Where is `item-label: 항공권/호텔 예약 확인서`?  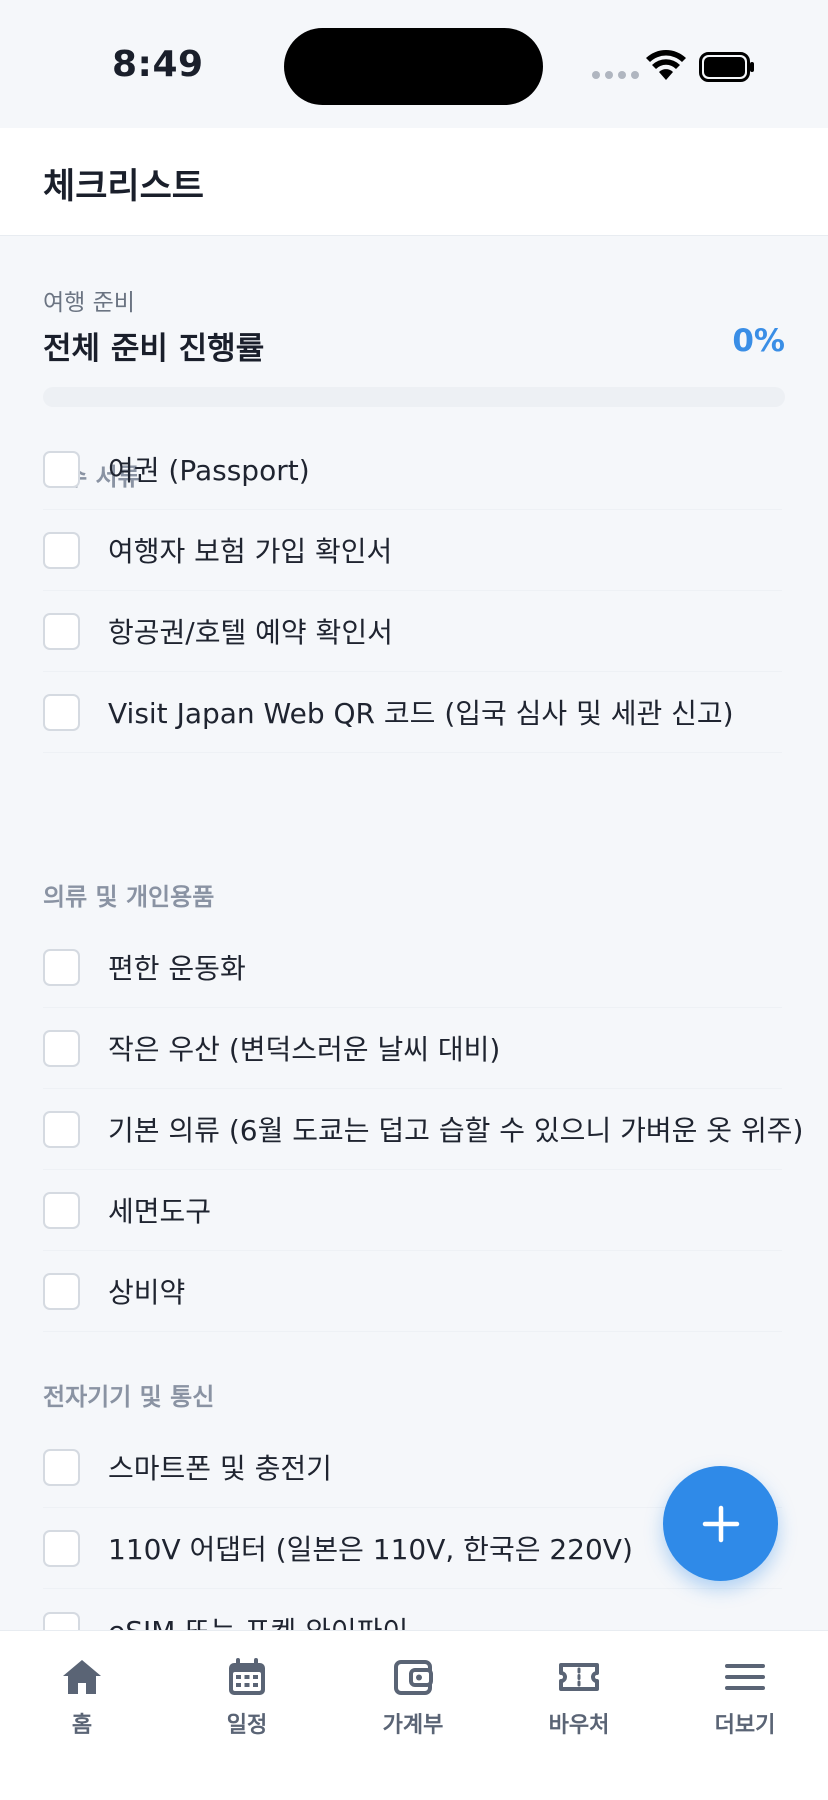 item-label: 항공권/호텔 예약 확인서 is located at coordinates (250, 632).